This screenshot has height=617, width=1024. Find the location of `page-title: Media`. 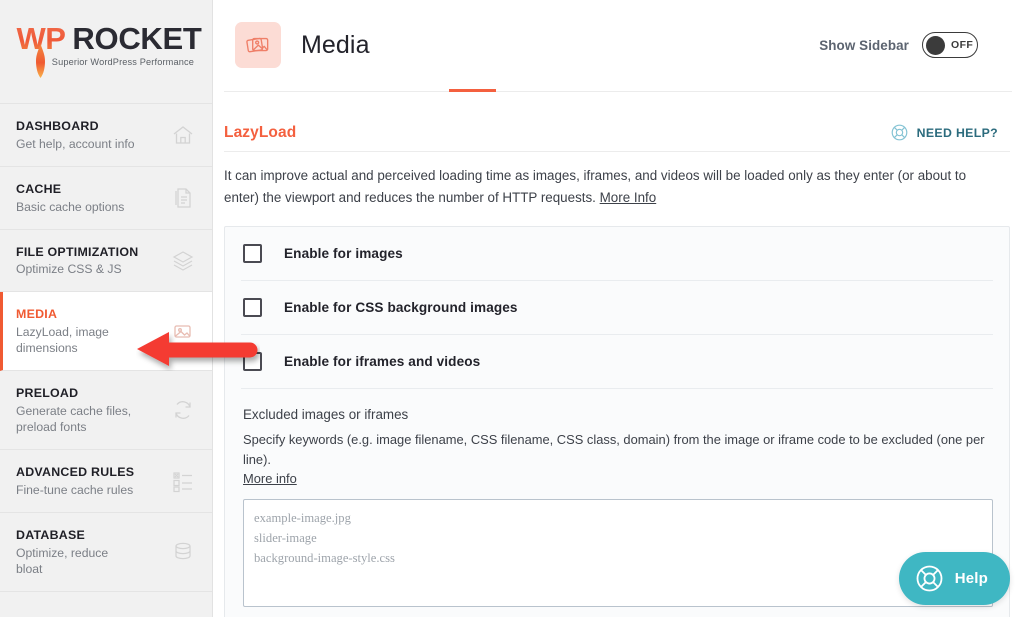

page-title: Media is located at coordinates (335, 44).